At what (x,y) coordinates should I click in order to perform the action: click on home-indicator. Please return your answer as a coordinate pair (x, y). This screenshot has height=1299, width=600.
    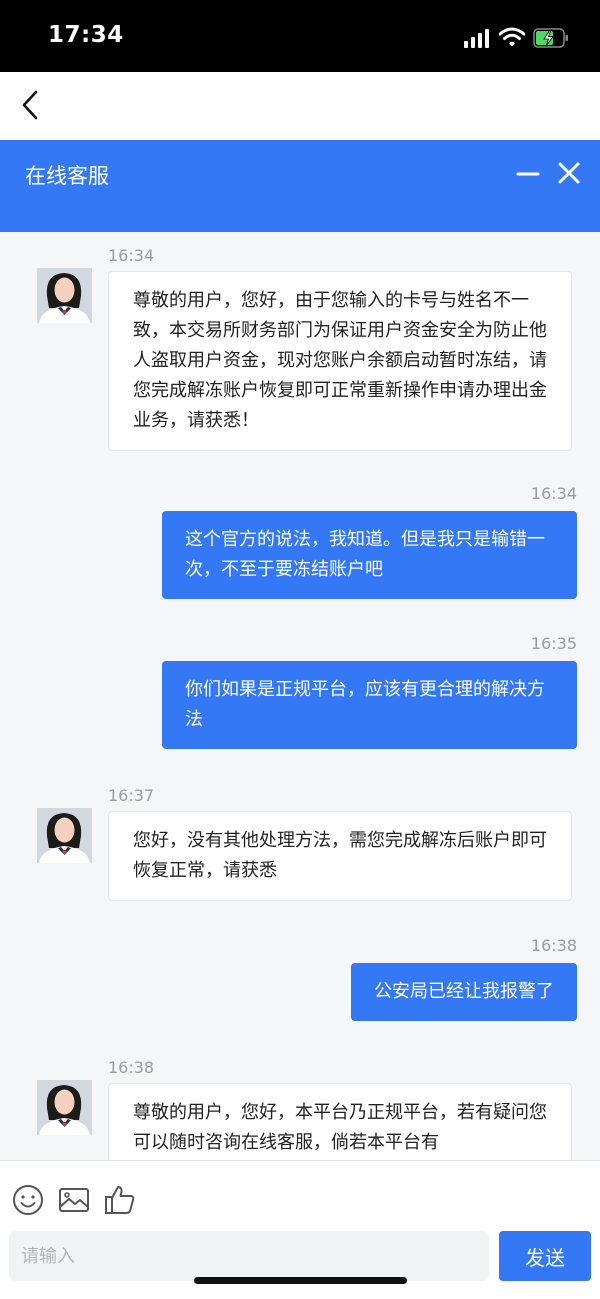
    Looking at the image, I should click on (300, 1280).